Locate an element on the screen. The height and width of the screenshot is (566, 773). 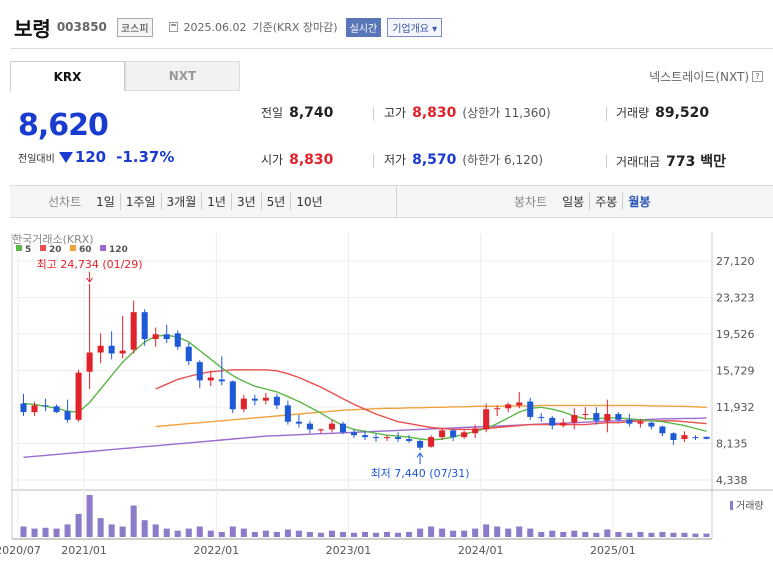
high-value: 8,830 is located at coordinates (434, 112).